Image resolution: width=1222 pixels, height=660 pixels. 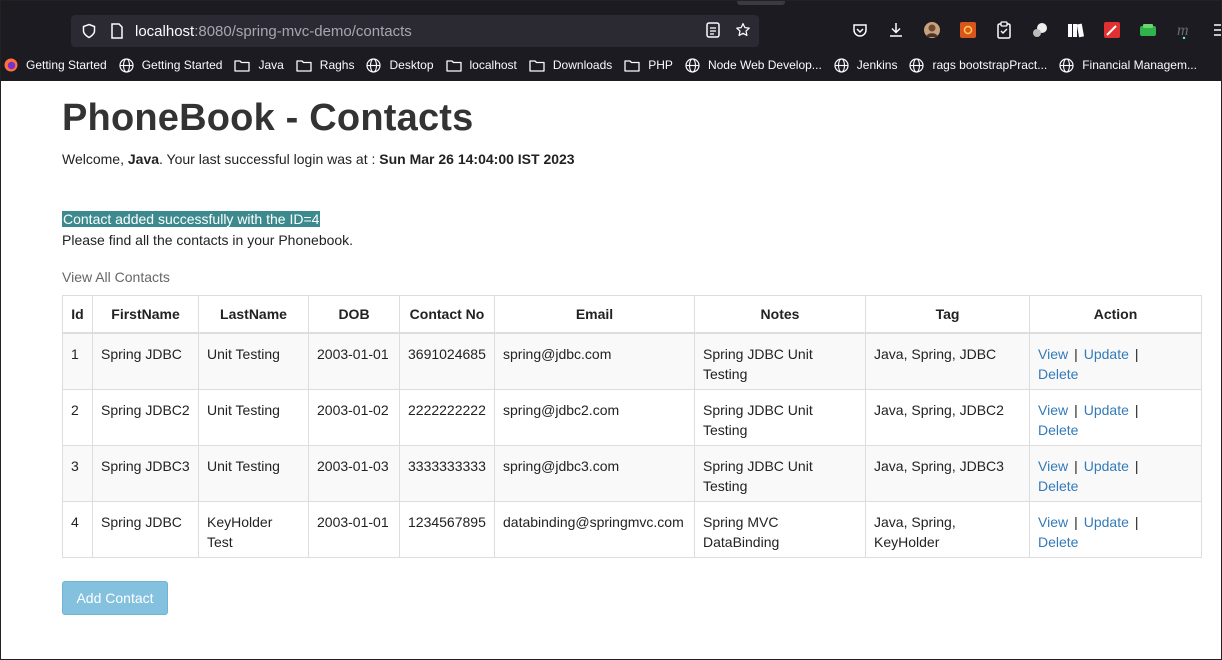 What do you see at coordinates (354, 473) in the screenshot?
I see `cell-dob: 2003-01-03` at bounding box center [354, 473].